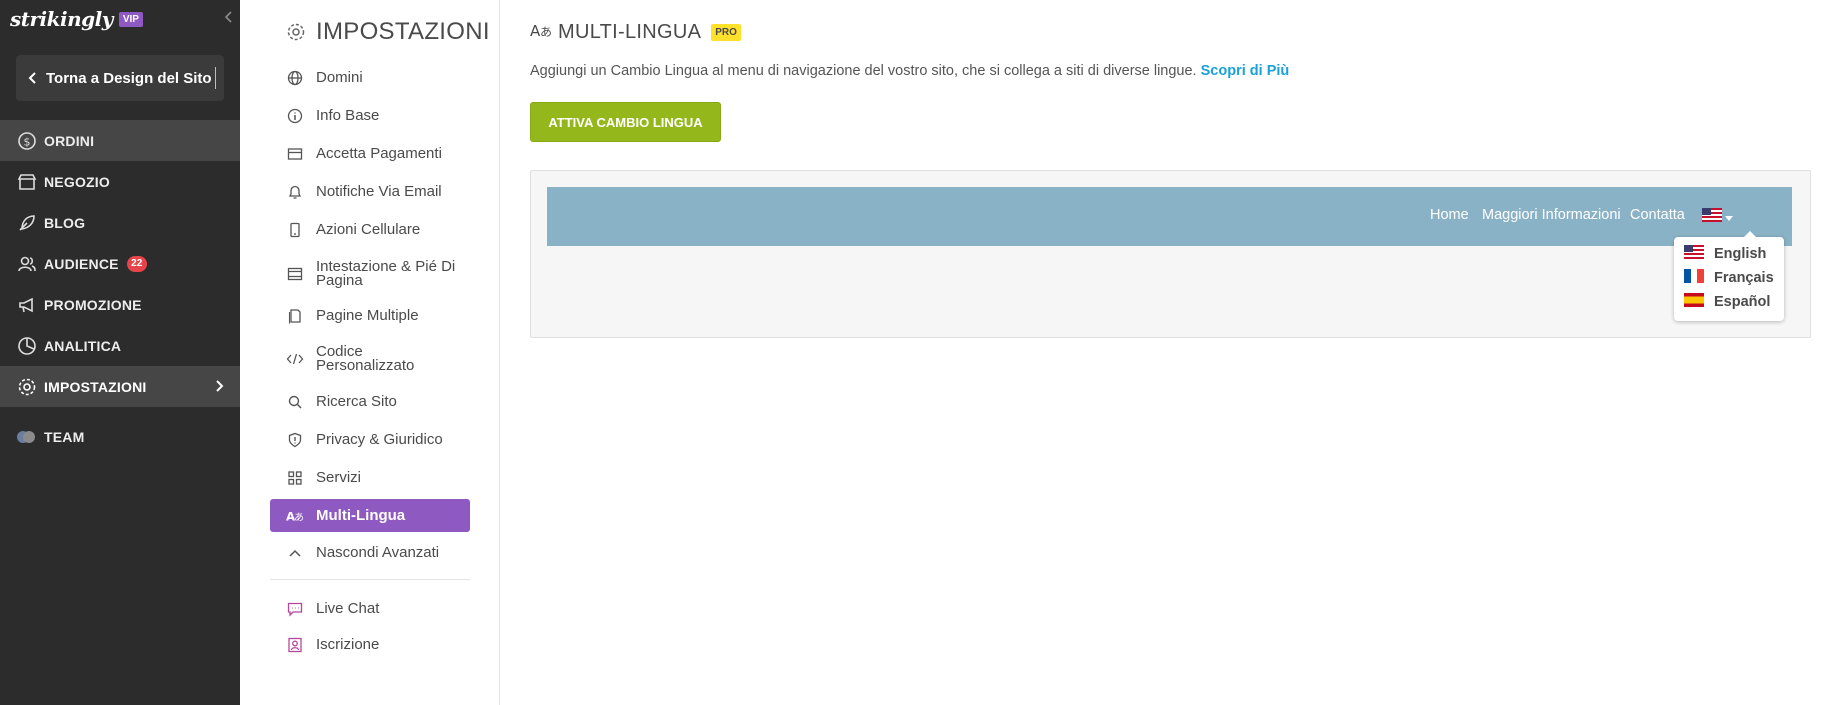 This screenshot has width=1836, height=705. I want to click on collapse-sidebar-icon, so click(229, 17).